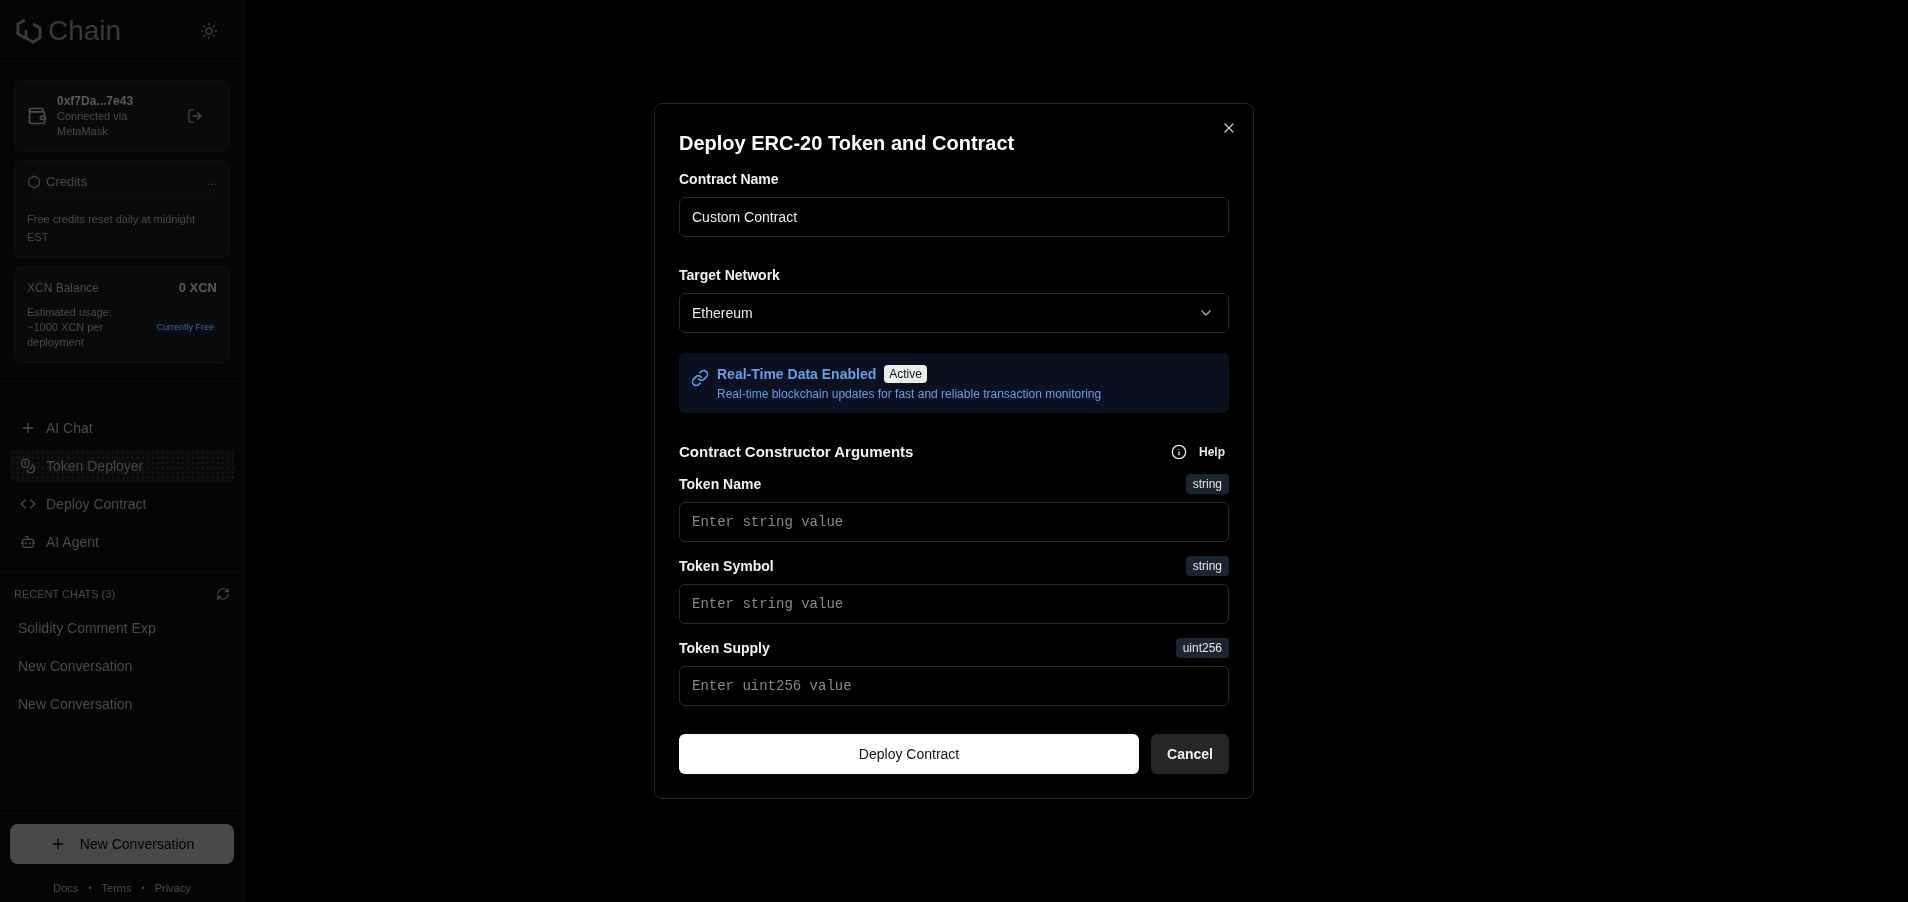 The width and height of the screenshot is (1908, 902). Describe the element at coordinates (1190, 754) in the screenshot. I see `cancel-button: Cancel` at that location.